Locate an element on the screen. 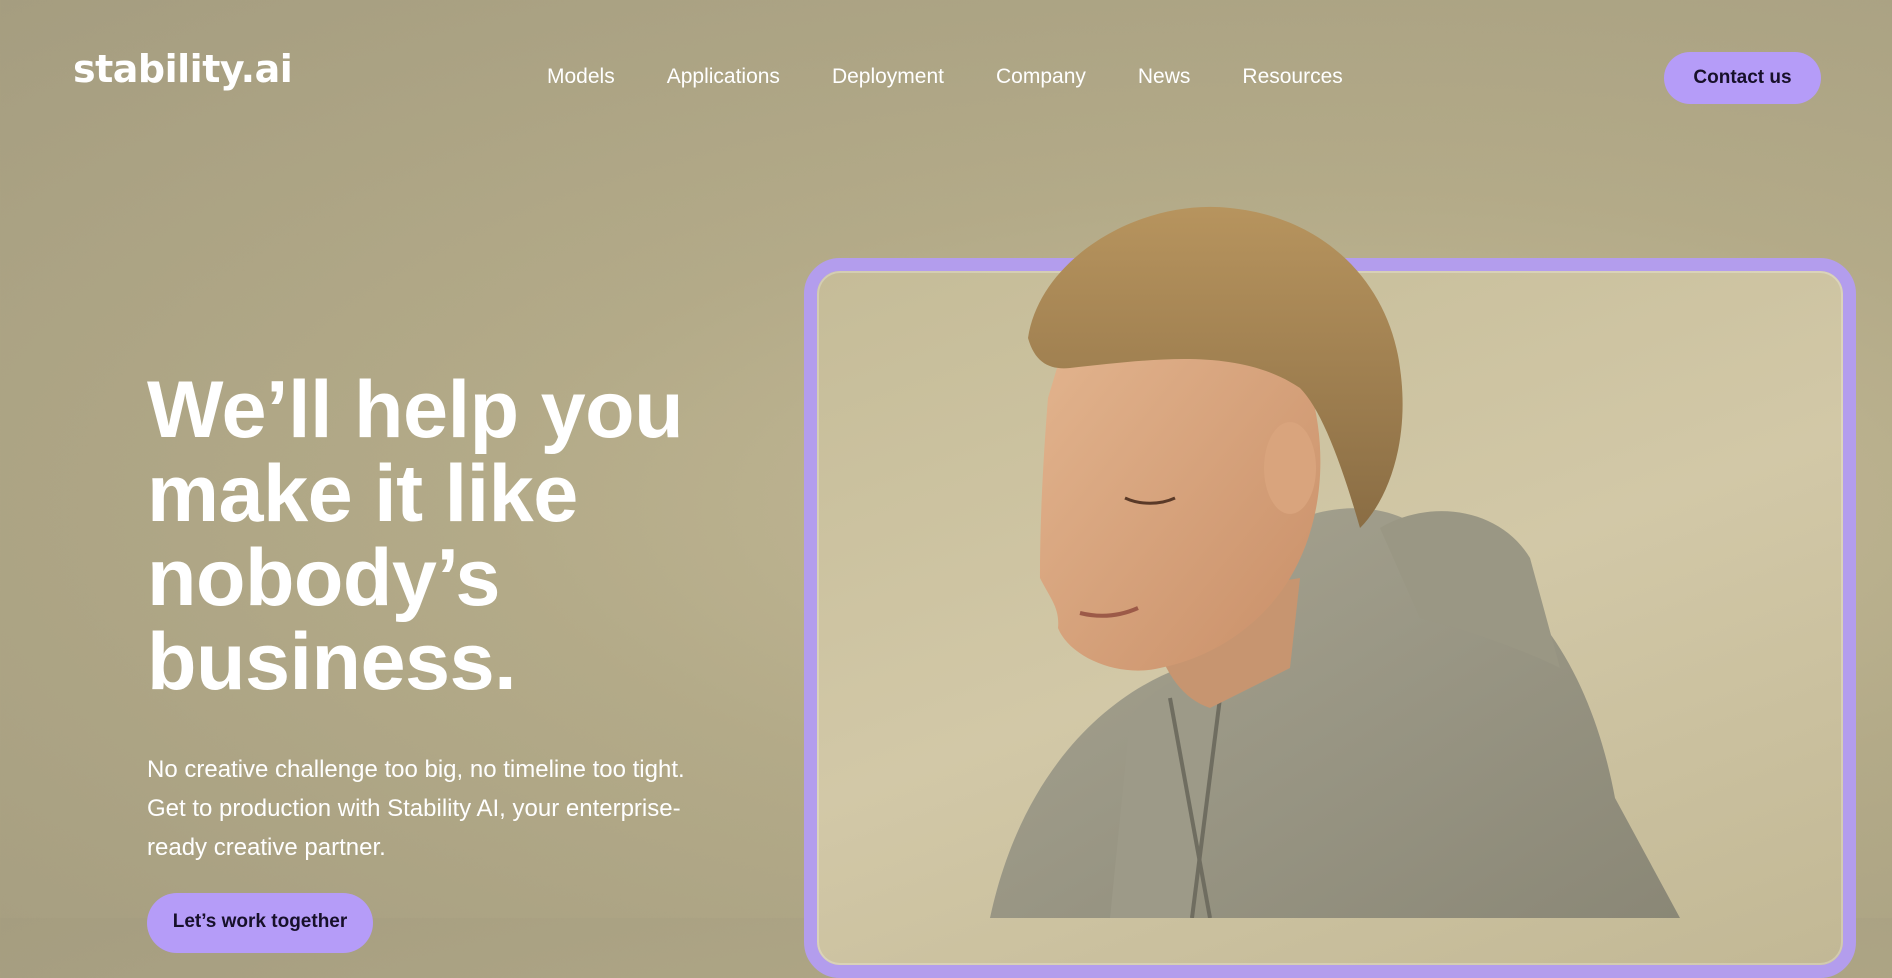  stability-logo: stability.ai is located at coordinates (183, 69).